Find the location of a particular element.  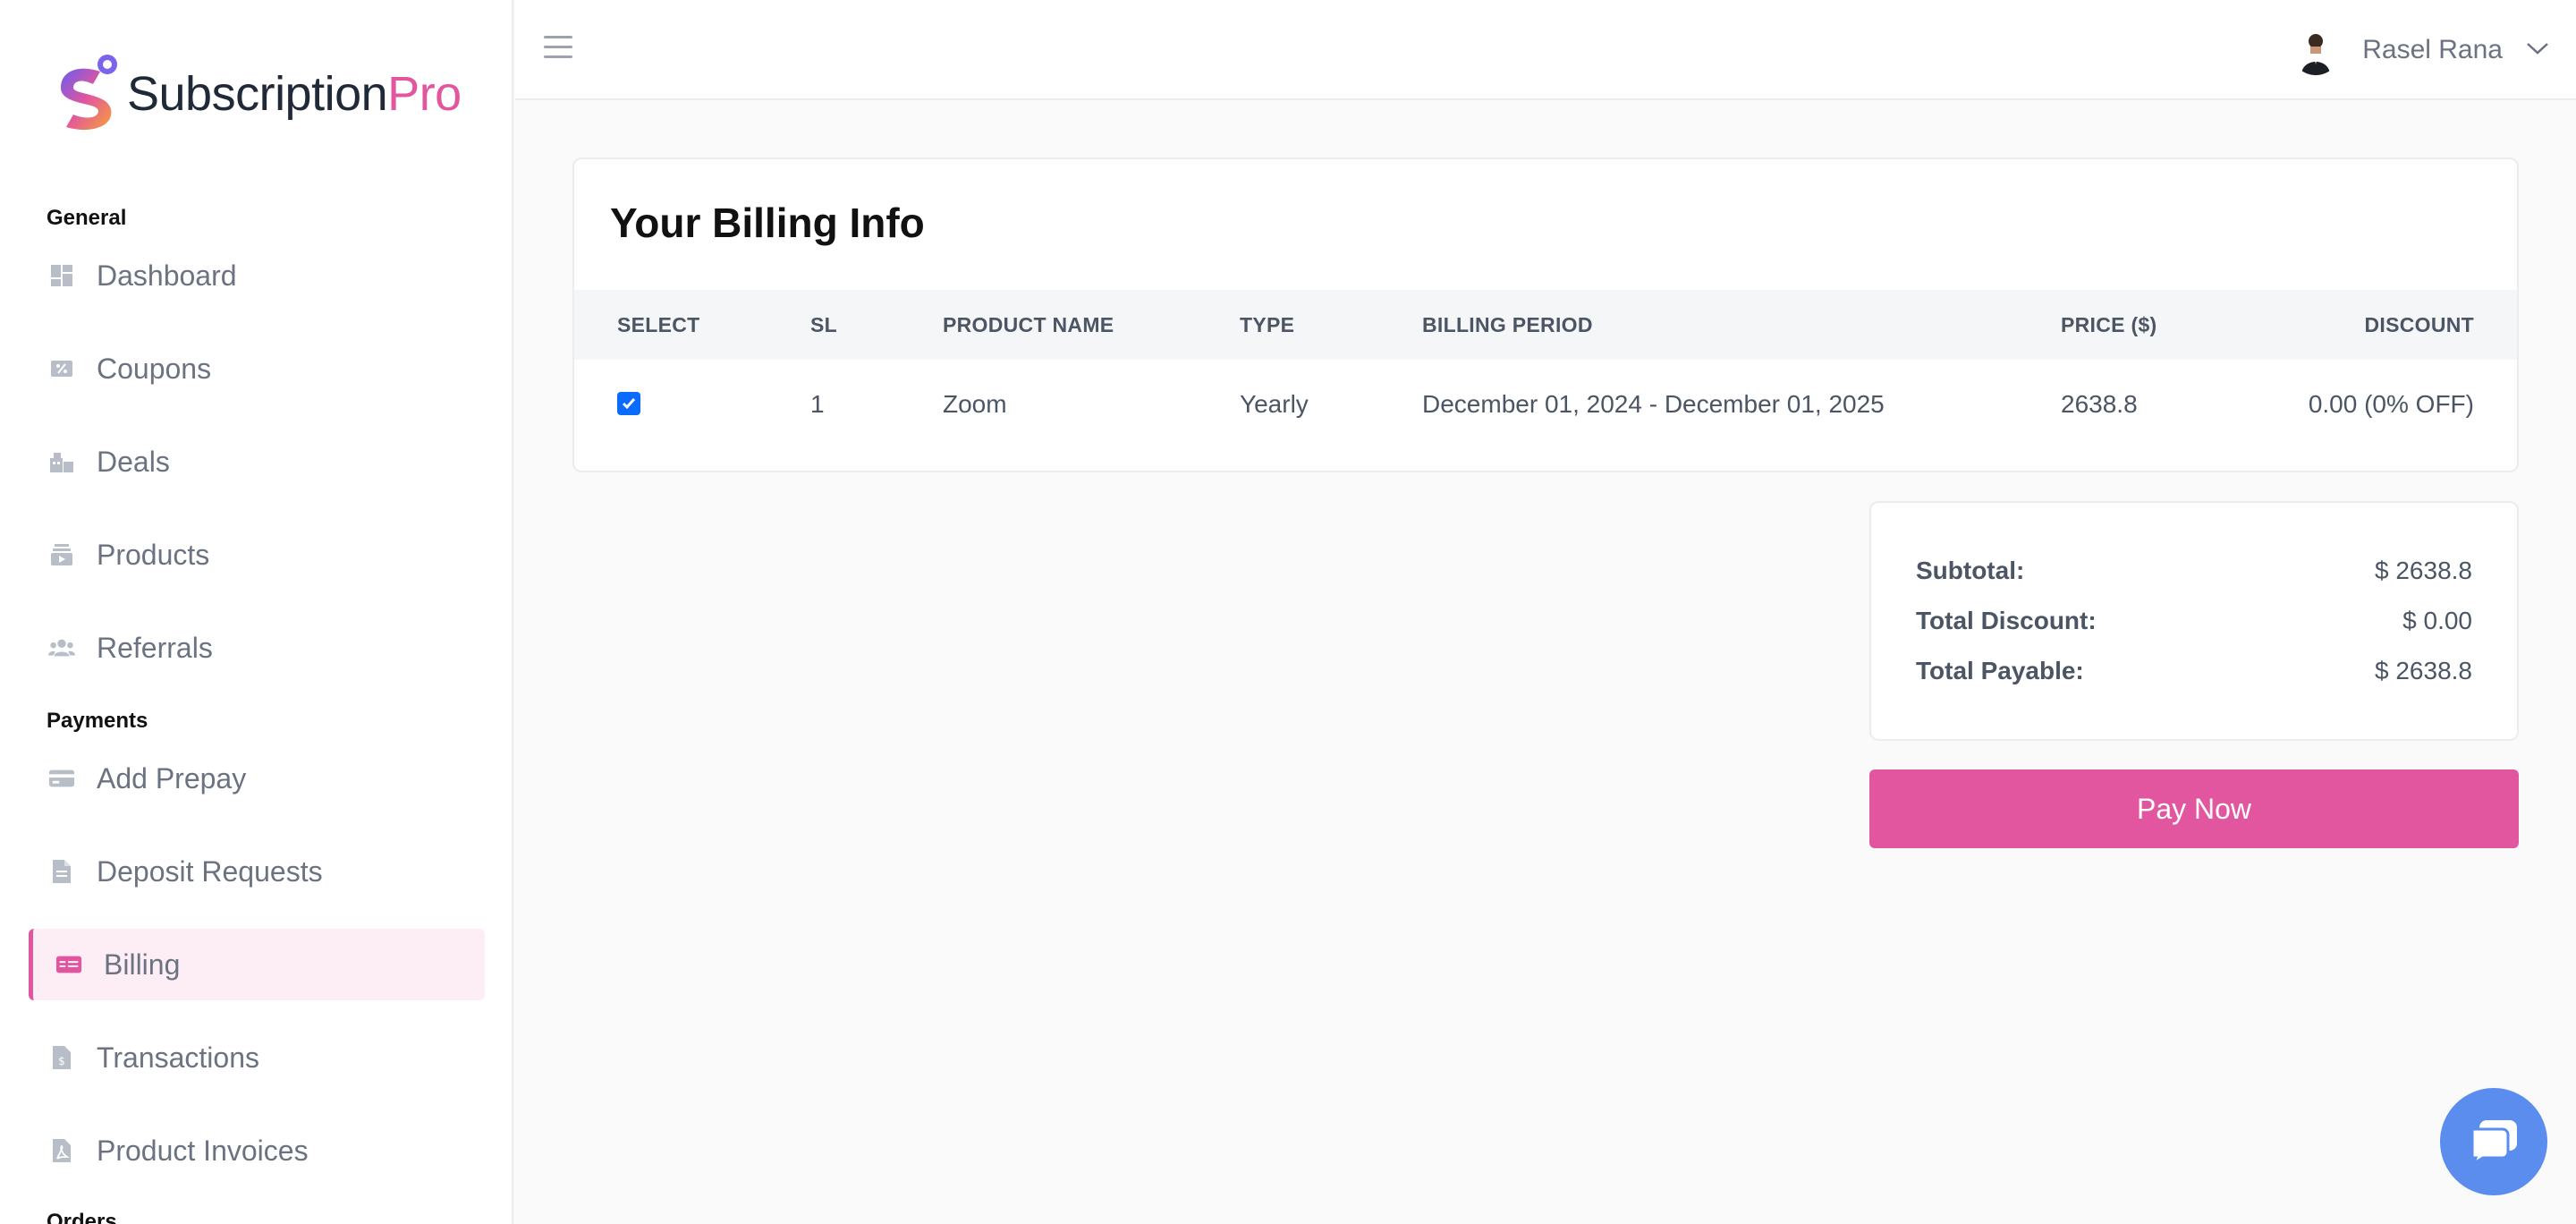

subtotal-label: Subtotal: is located at coordinates (1970, 570).